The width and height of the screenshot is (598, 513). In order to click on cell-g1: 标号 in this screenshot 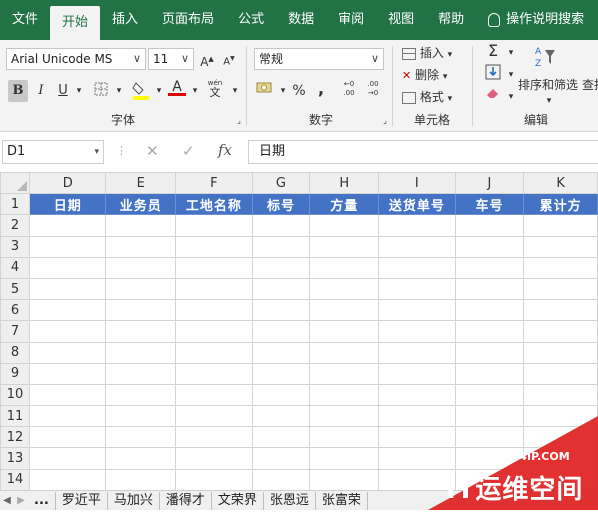, I will do `click(281, 204)`.